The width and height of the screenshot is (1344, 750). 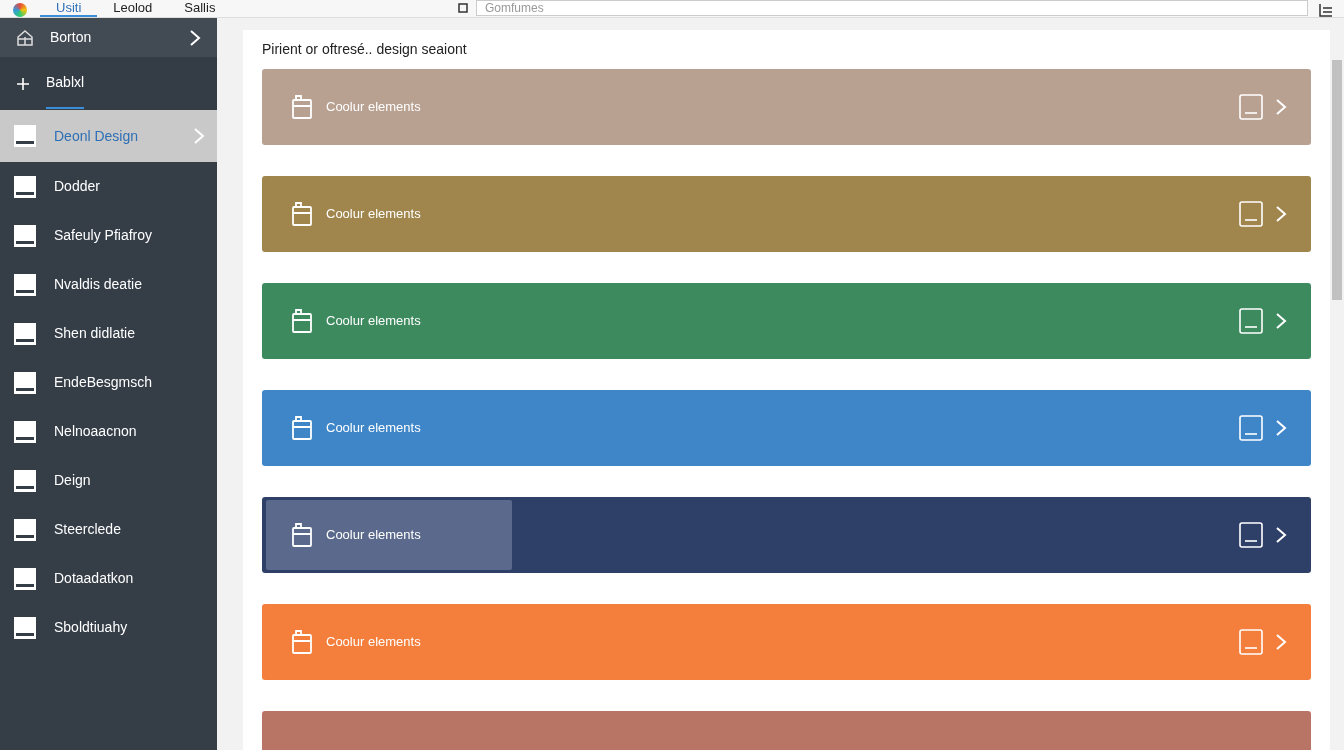 I want to click on section-heading: Pirient or oftresé.. design seaiont, so click(x=365, y=49).